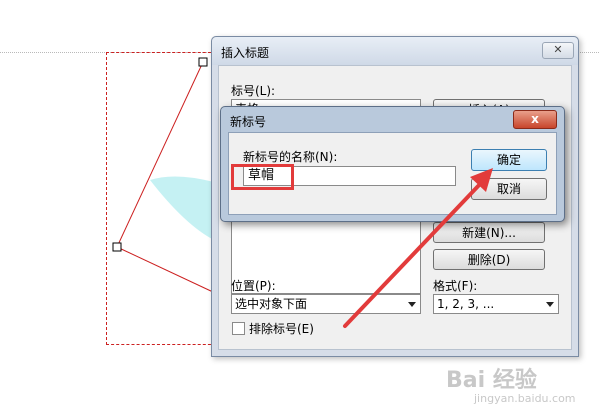 Image resolution: width=599 pixels, height=416 pixels. Describe the element at coordinates (491, 380) in the screenshot. I see `watermark-logo: Bai 经验` at that location.